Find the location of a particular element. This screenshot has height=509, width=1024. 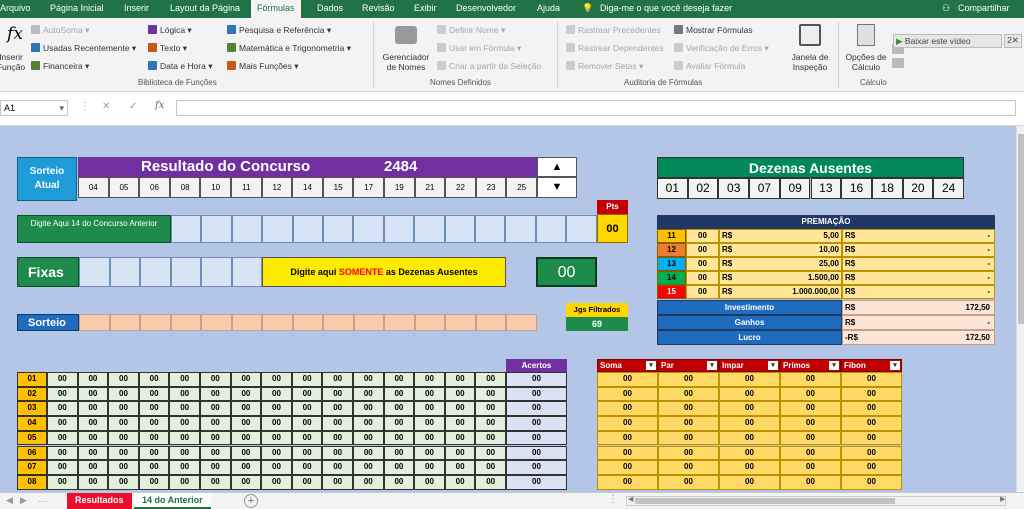

tab-scroll-right-icon: ▶ is located at coordinates (23, 500).